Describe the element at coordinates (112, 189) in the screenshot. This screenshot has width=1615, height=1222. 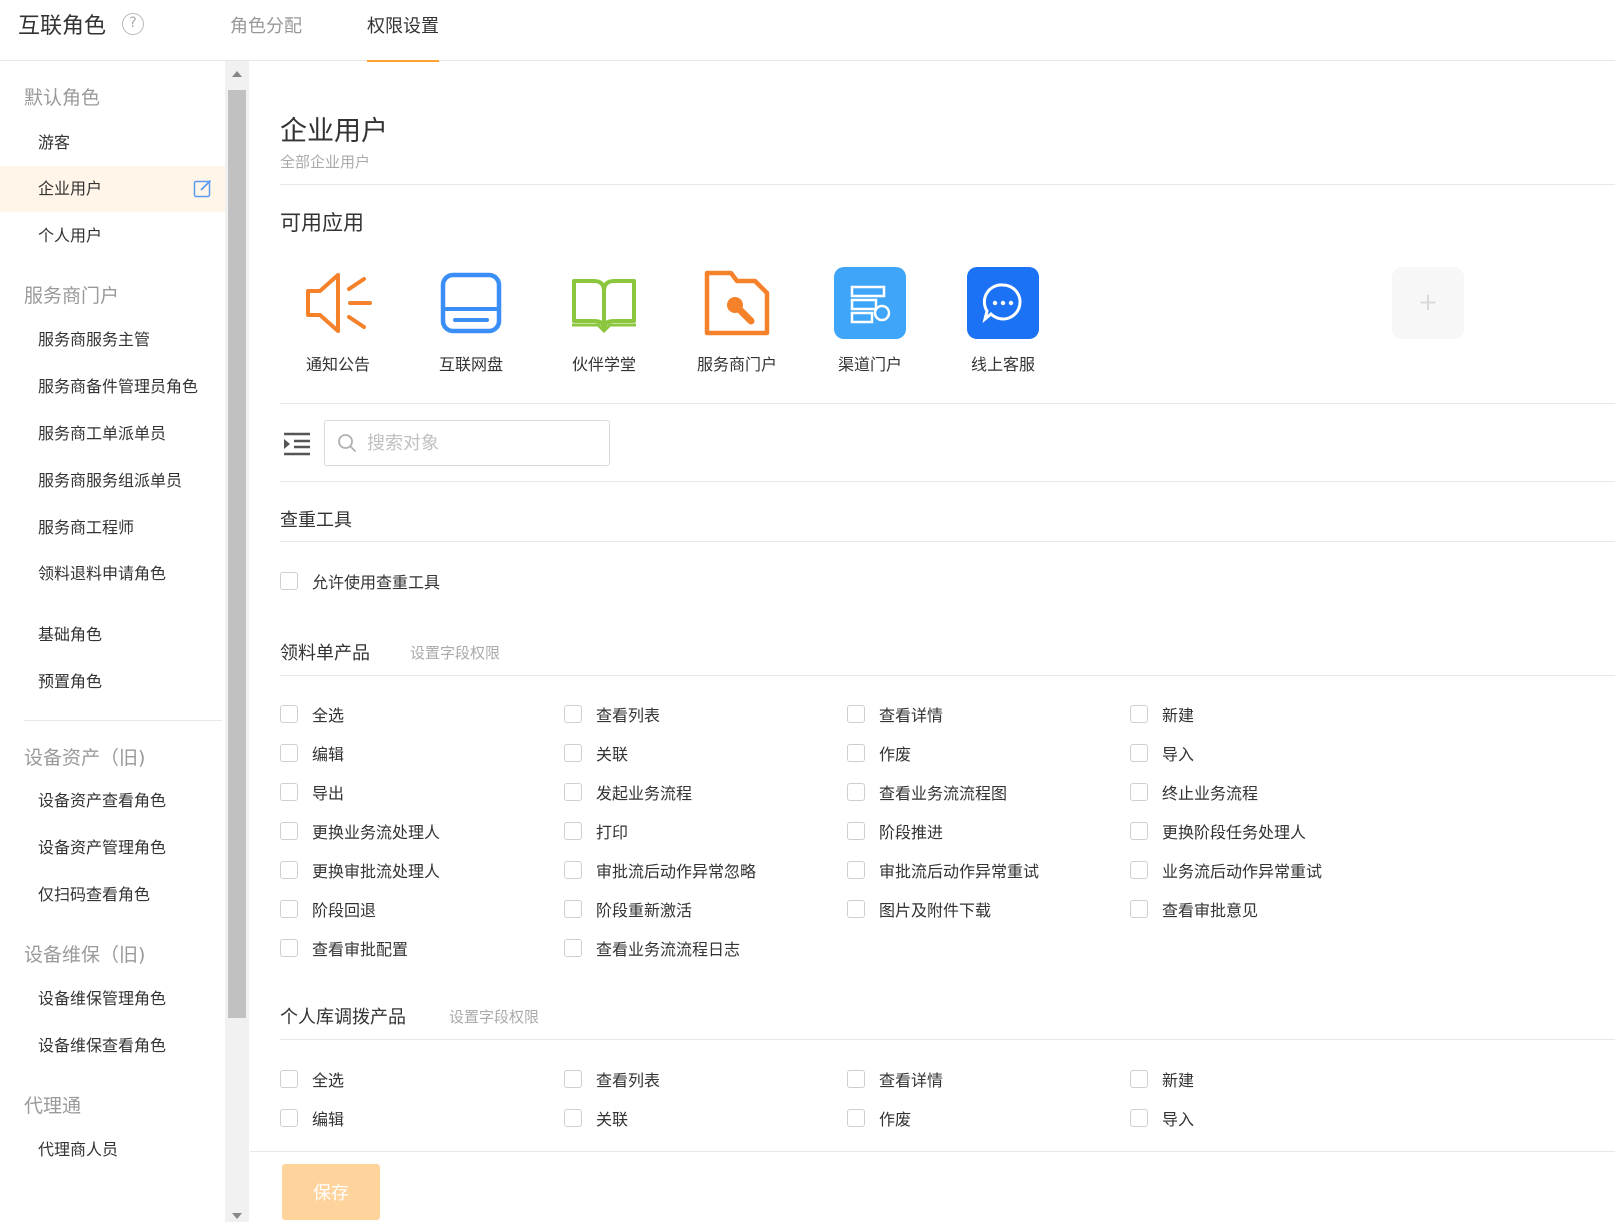
I see `sidebar-item-enterprise-user: 企业用户` at that location.